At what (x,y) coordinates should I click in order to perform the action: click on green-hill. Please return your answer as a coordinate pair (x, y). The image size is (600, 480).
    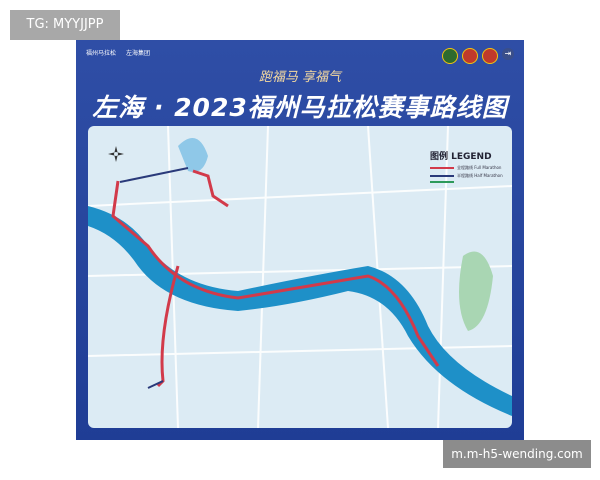
    Looking at the image, I should click on (476, 291).